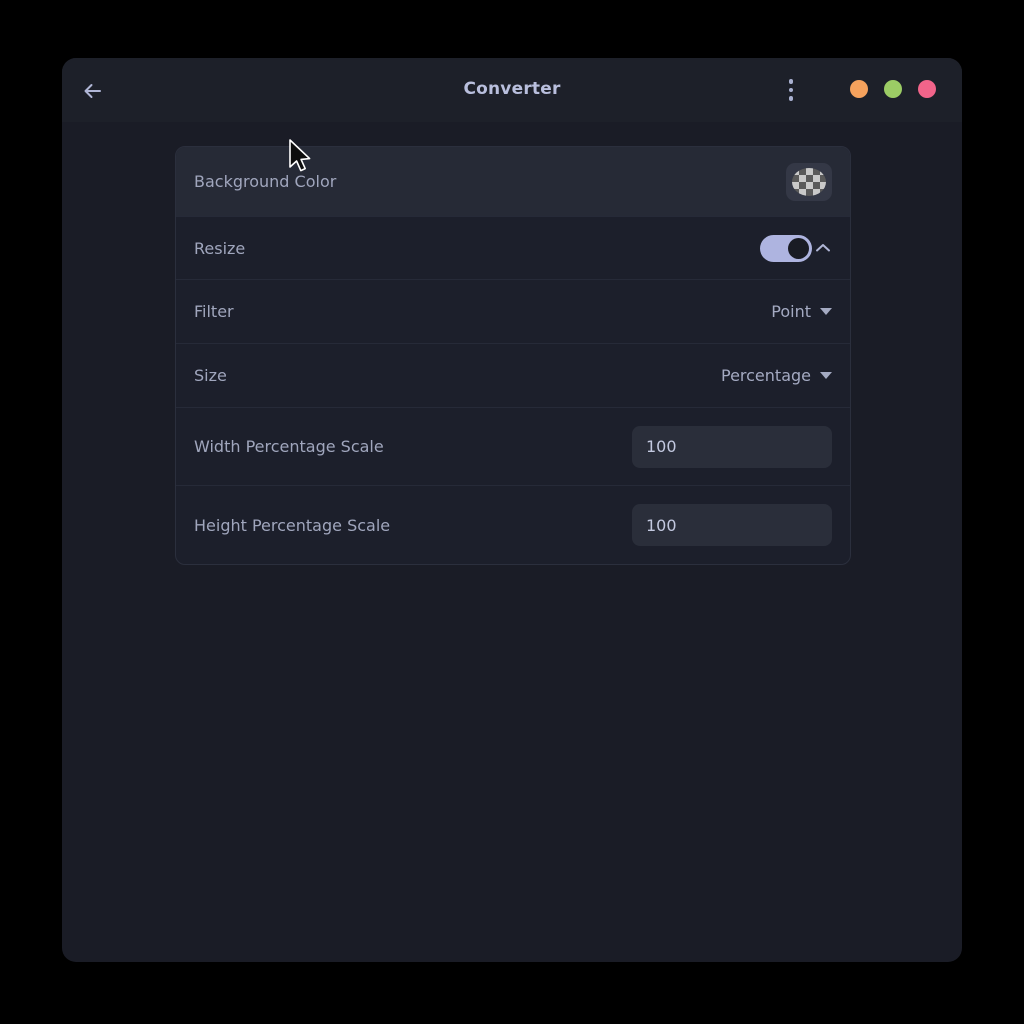 Image resolution: width=1024 pixels, height=1024 pixels. What do you see at coordinates (513, 447) in the screenshot?
I see `row-width-percentage-scale: Width Percentage Scale` at bounding box center [513, 447].